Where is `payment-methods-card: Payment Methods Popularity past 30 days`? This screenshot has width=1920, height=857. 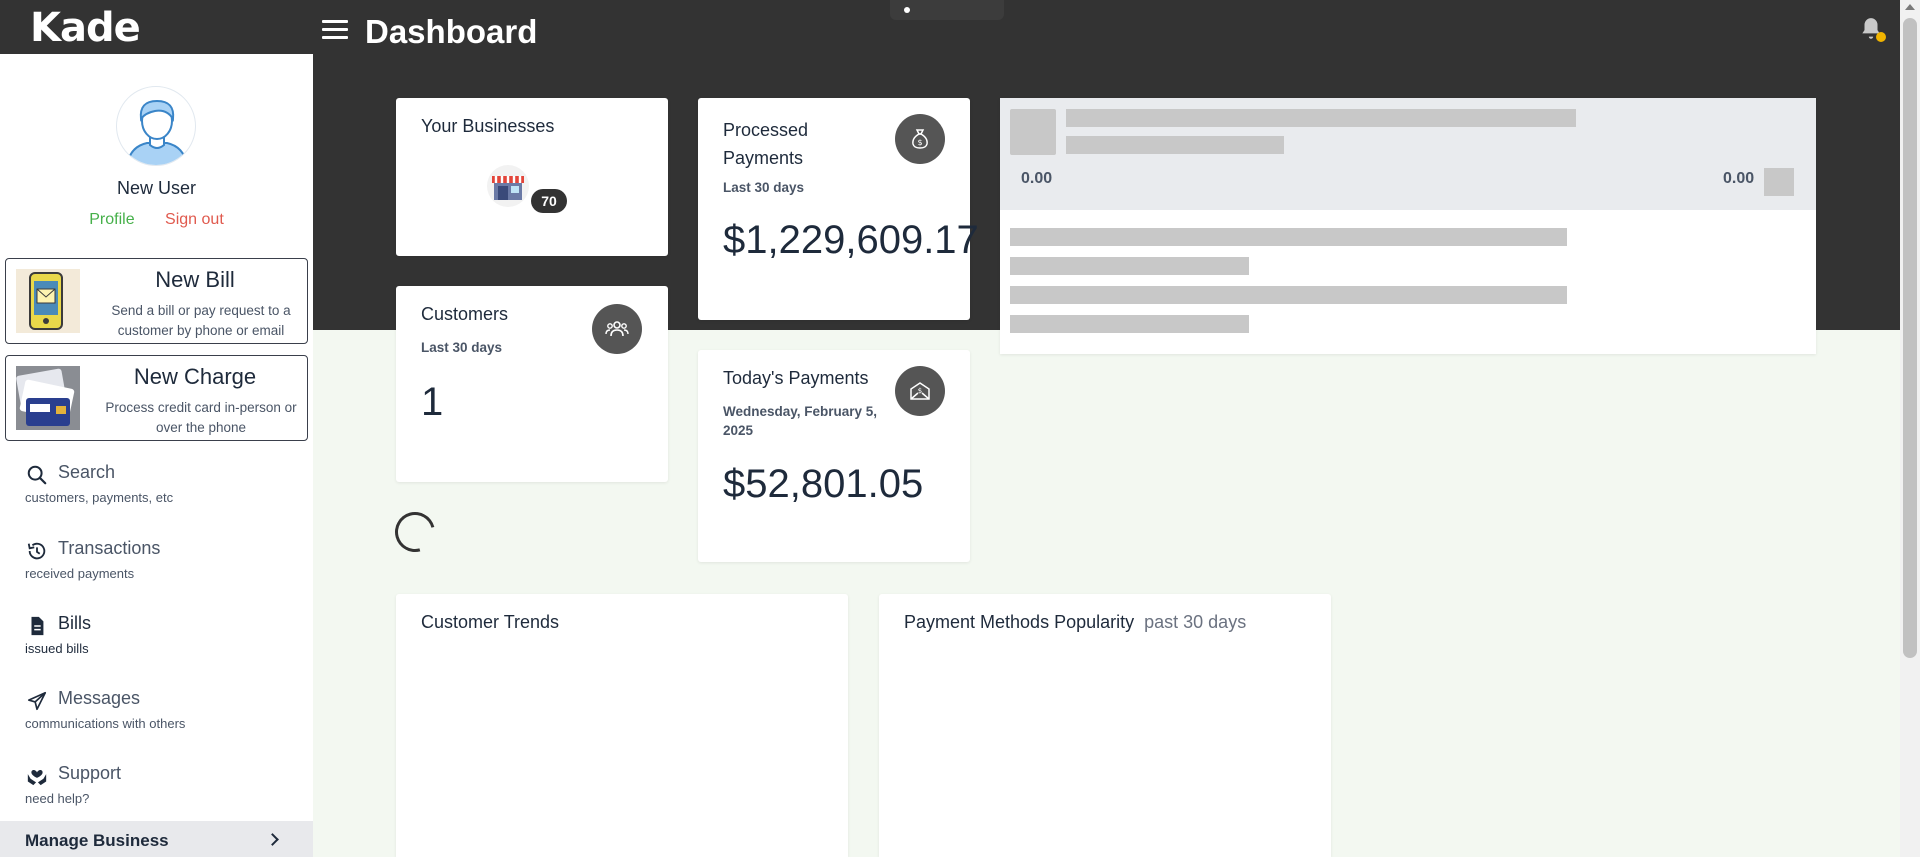 payment-methods-card: Payment Methods Popularity past 30 days is located at coordinates (1105, 725).